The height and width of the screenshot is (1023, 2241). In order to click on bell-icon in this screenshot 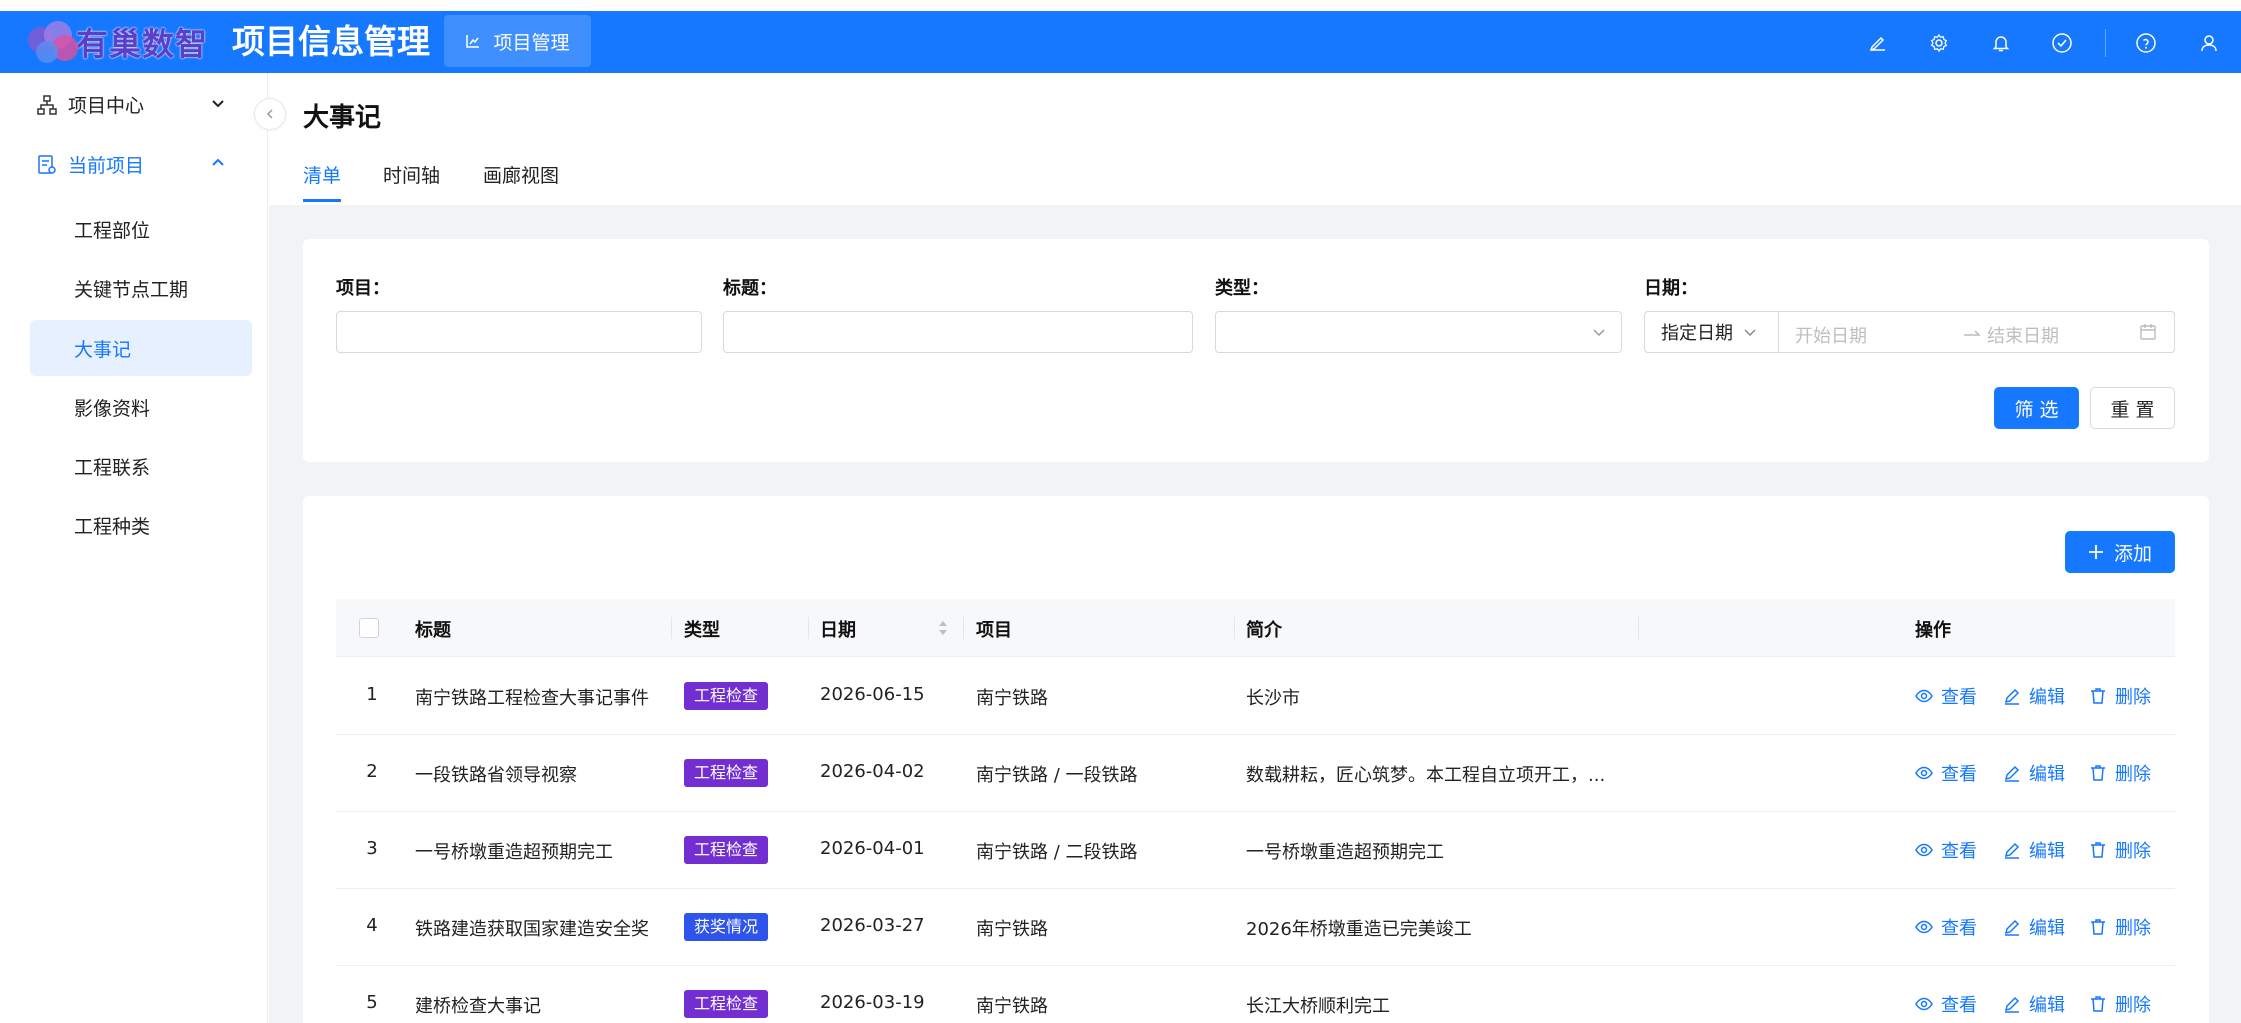, I will do `click(2001, 43)`.